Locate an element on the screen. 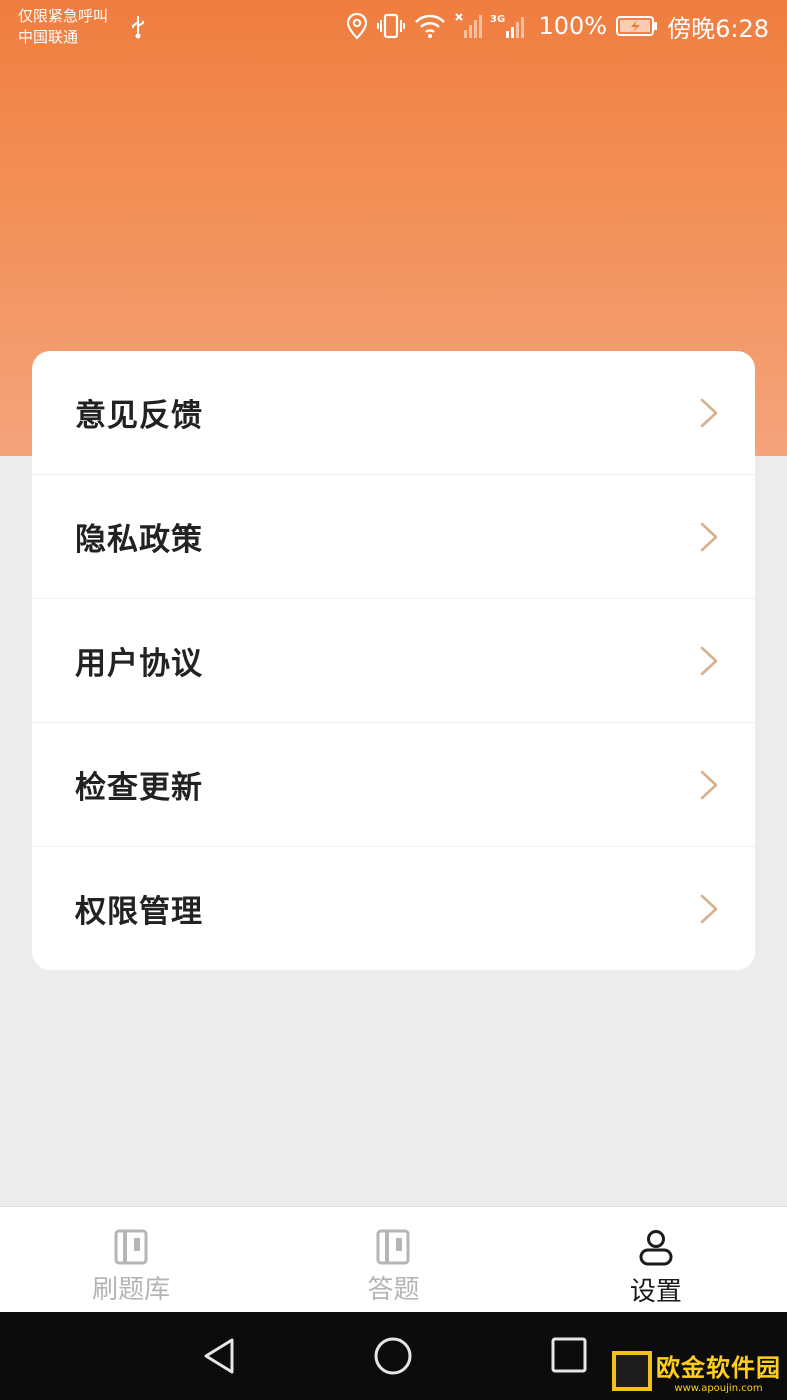  carrier-line1: 仅限紧急呼叫 is located at coordinates (63, 16).